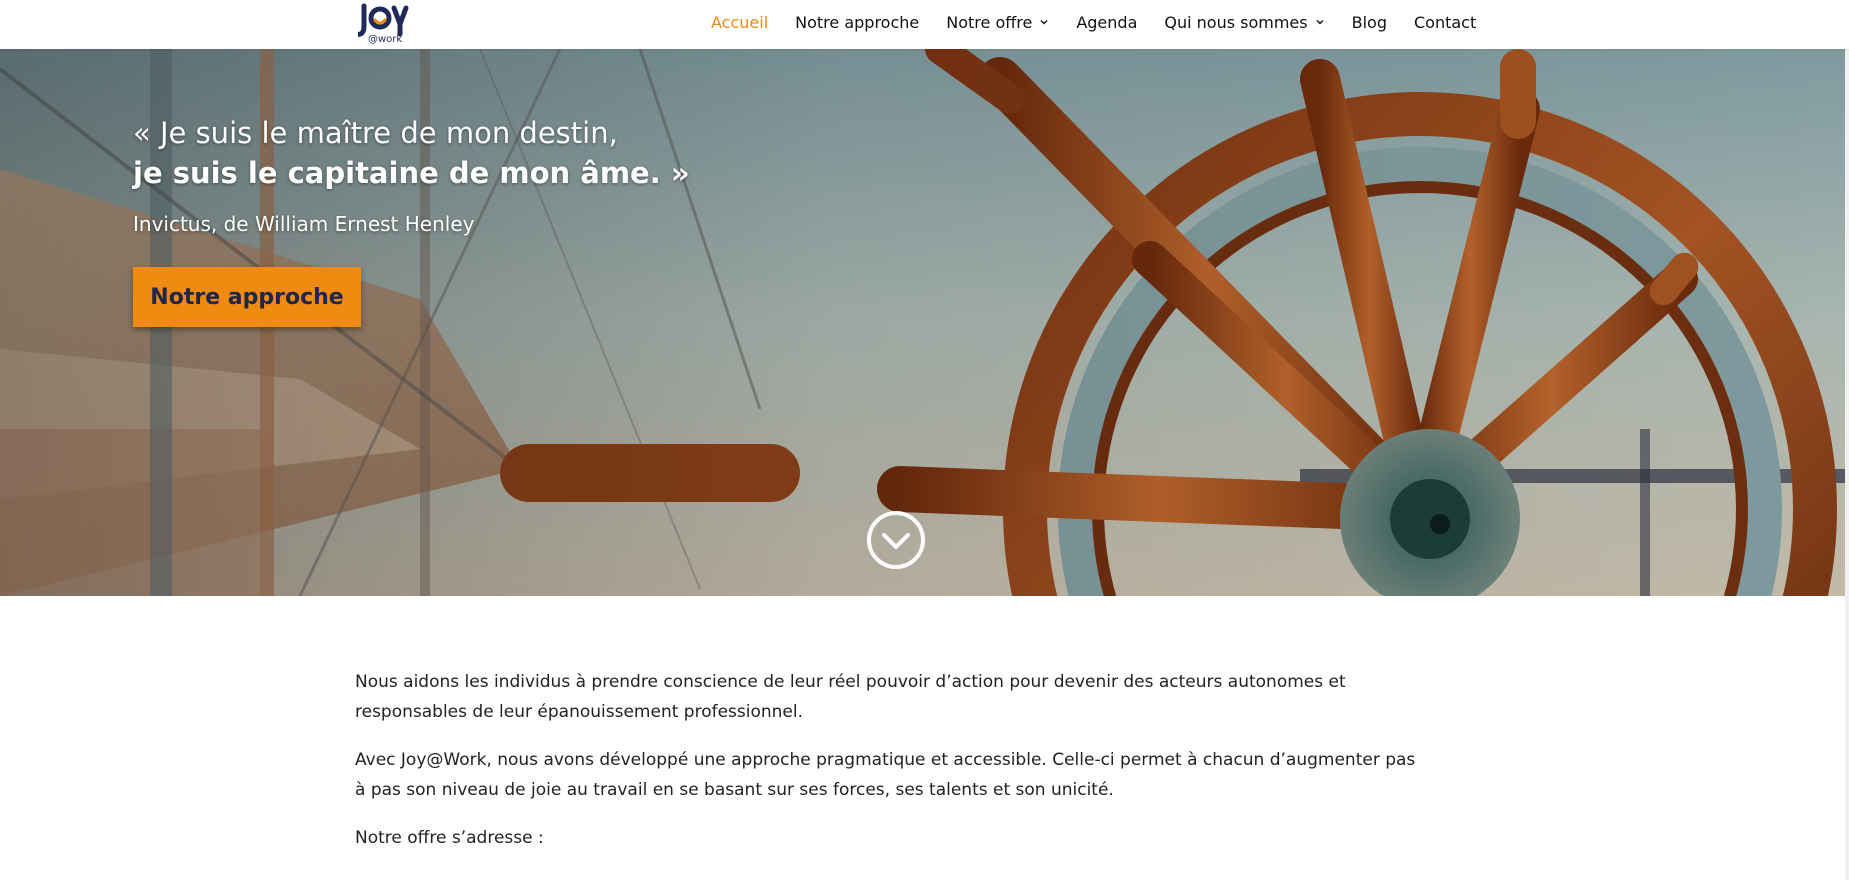 The width and height of the screenshot is (1849, 880). I want to click on page-scrollbar, so click(1847, 464).